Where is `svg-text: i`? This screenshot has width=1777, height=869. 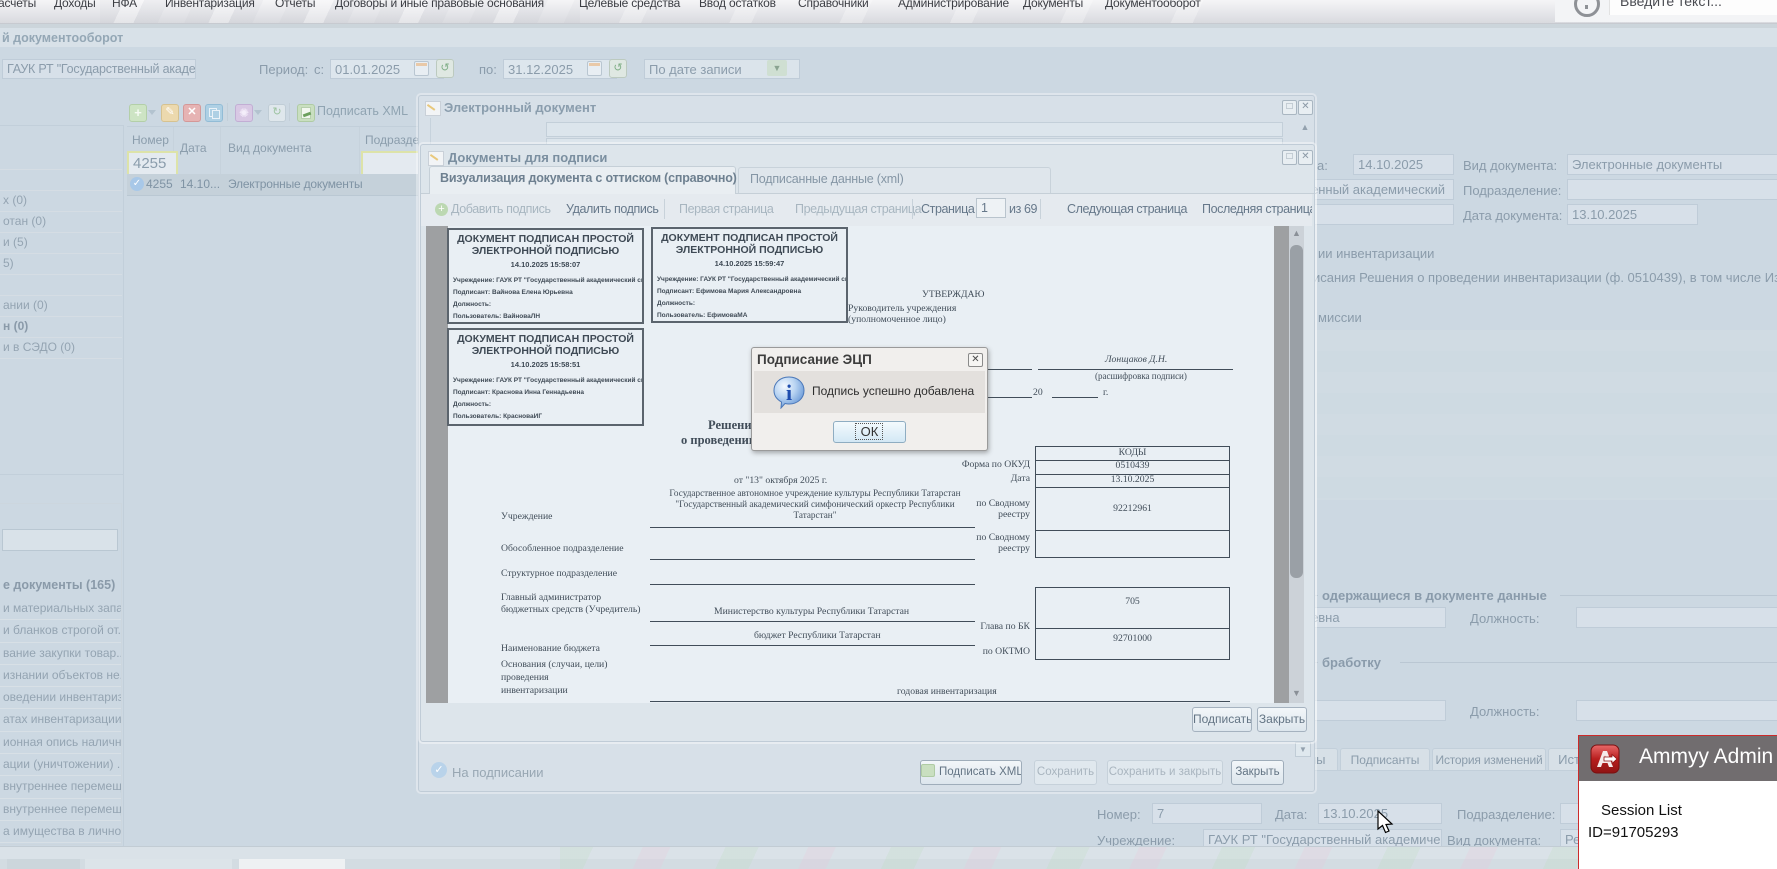 svg-text: i is located at coordinates (789, 392).